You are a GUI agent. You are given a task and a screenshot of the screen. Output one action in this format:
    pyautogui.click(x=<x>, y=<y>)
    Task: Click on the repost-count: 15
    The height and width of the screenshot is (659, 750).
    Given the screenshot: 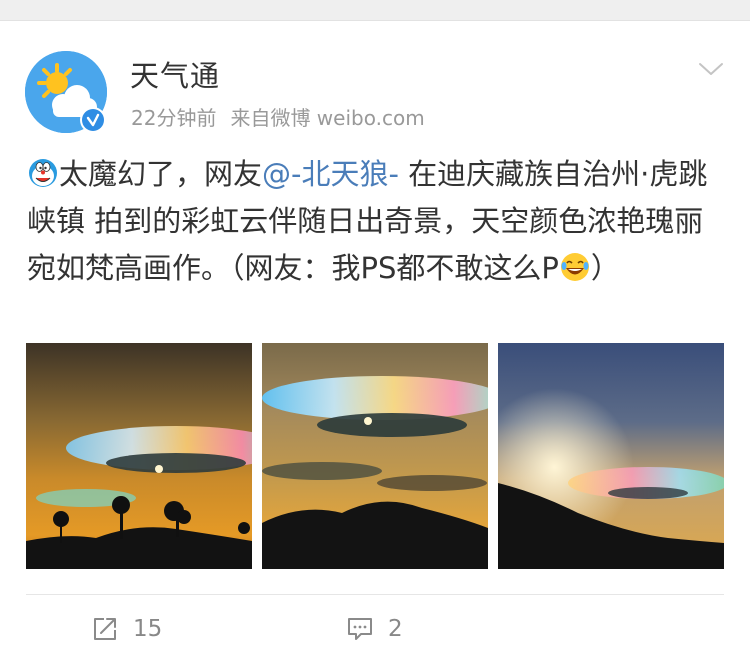 What is the action you would take?
    pyautogui.click(x=148, y=629)
    